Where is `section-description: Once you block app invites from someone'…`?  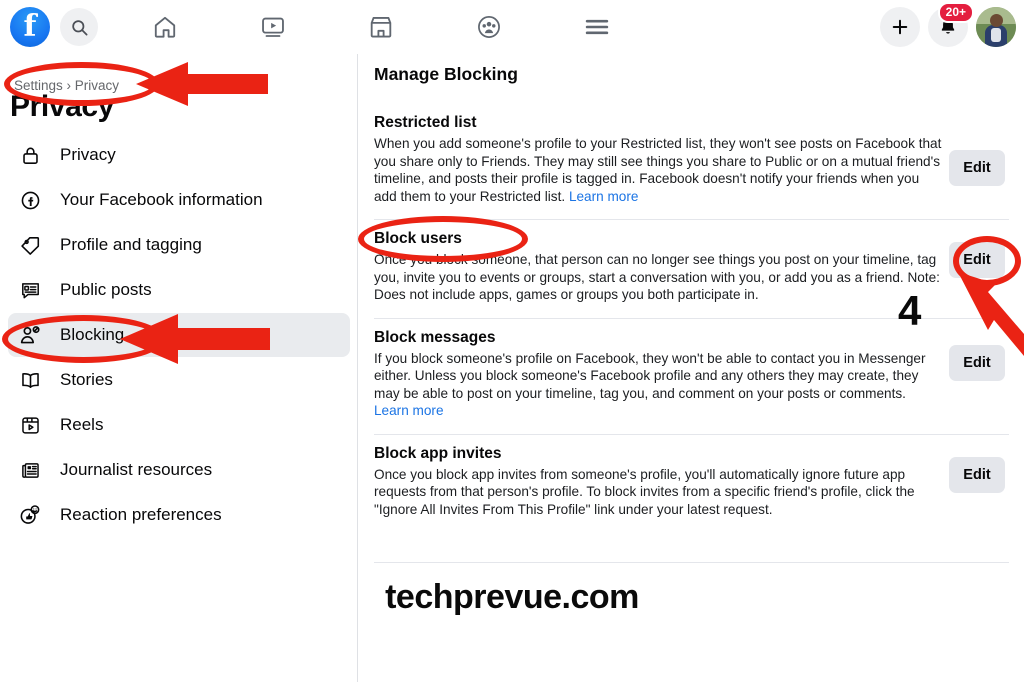 section-description: Once you block app invites from someone'… is located at coordinates (644, 491).